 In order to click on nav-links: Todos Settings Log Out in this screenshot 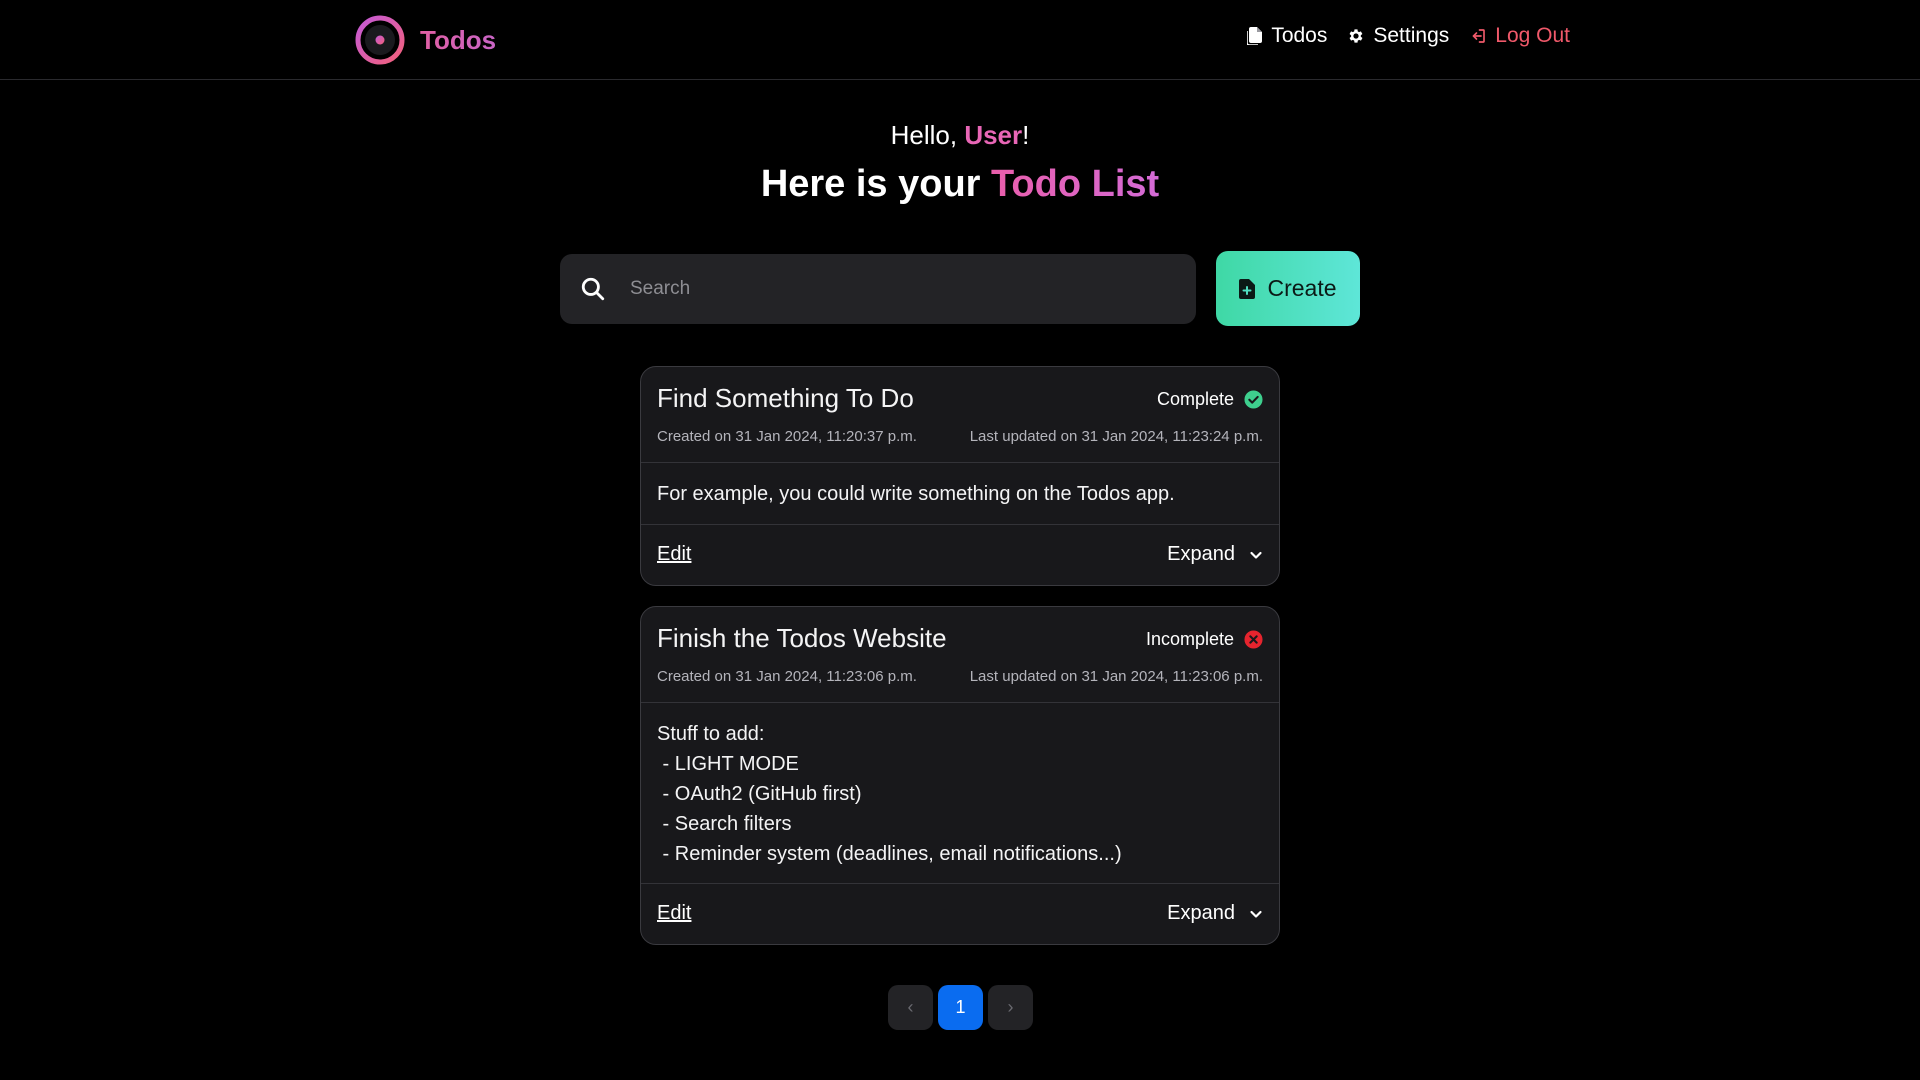, I will do `click(1408, 36)`.